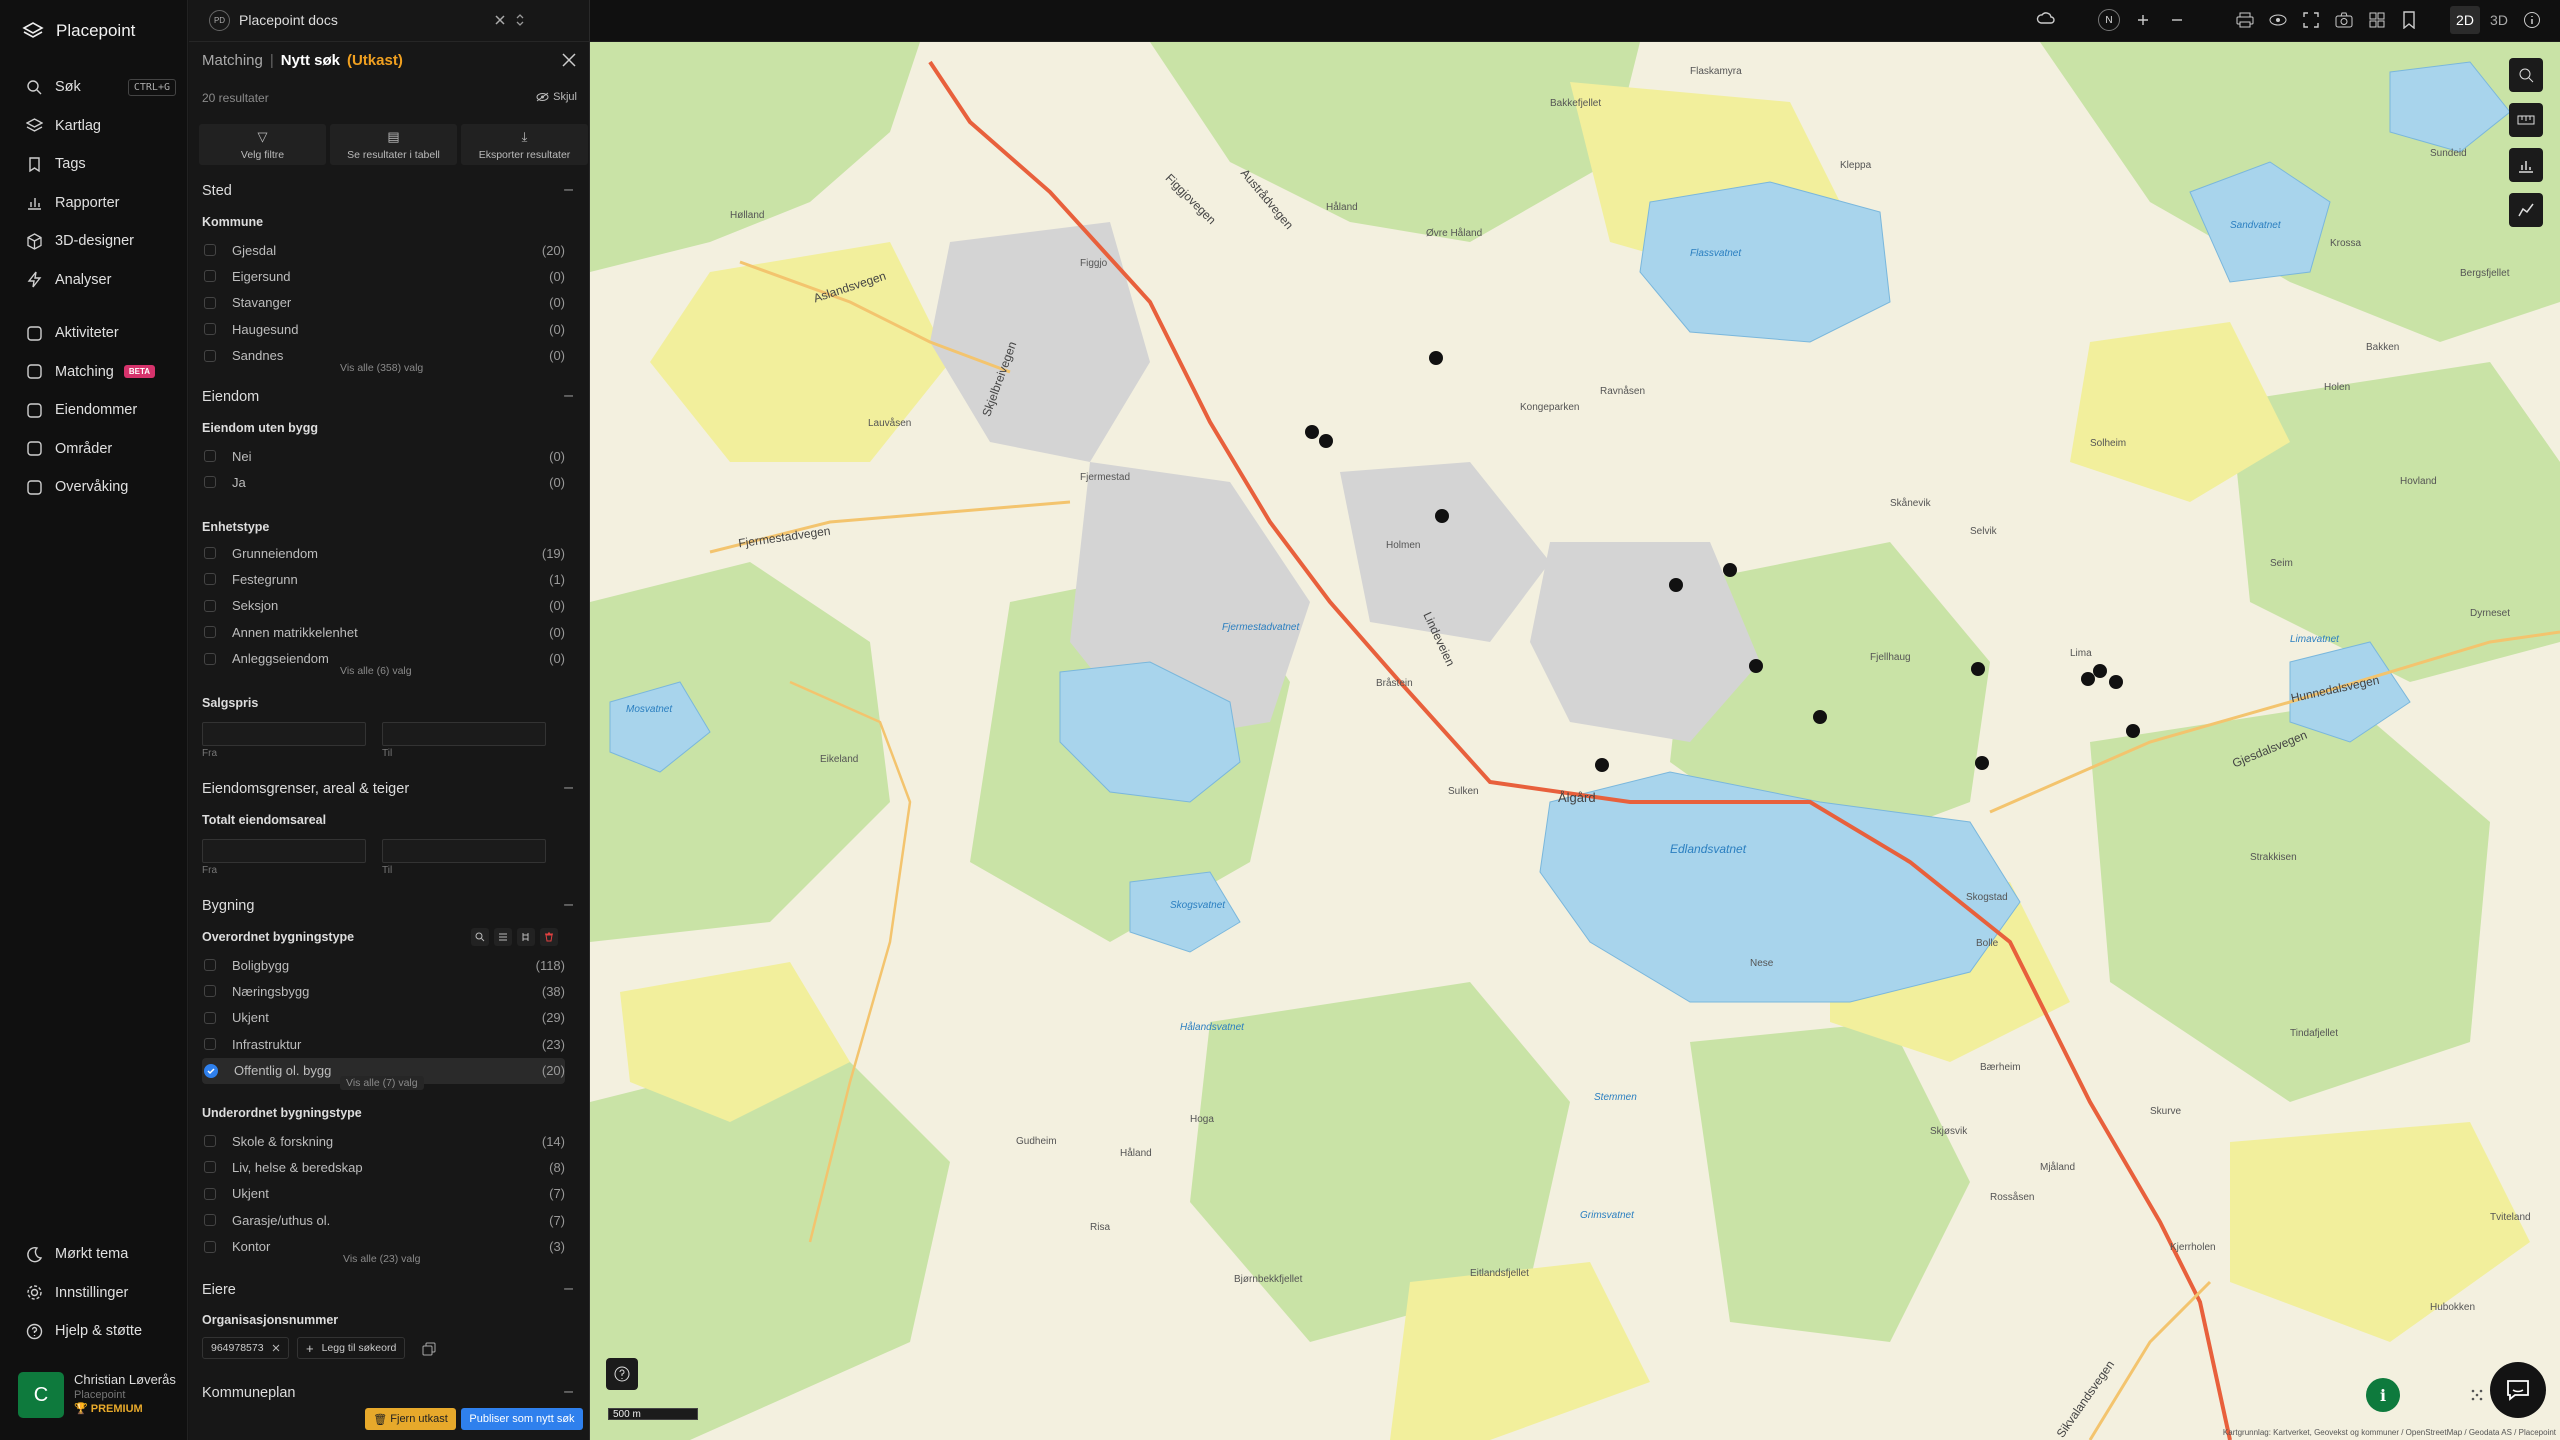 The image size is (2560, 1440). What do you see at coordinates (2465, 20) in the screenshot?
I see `mode-2d-button: 2D` at bounding box center [2465, 20].